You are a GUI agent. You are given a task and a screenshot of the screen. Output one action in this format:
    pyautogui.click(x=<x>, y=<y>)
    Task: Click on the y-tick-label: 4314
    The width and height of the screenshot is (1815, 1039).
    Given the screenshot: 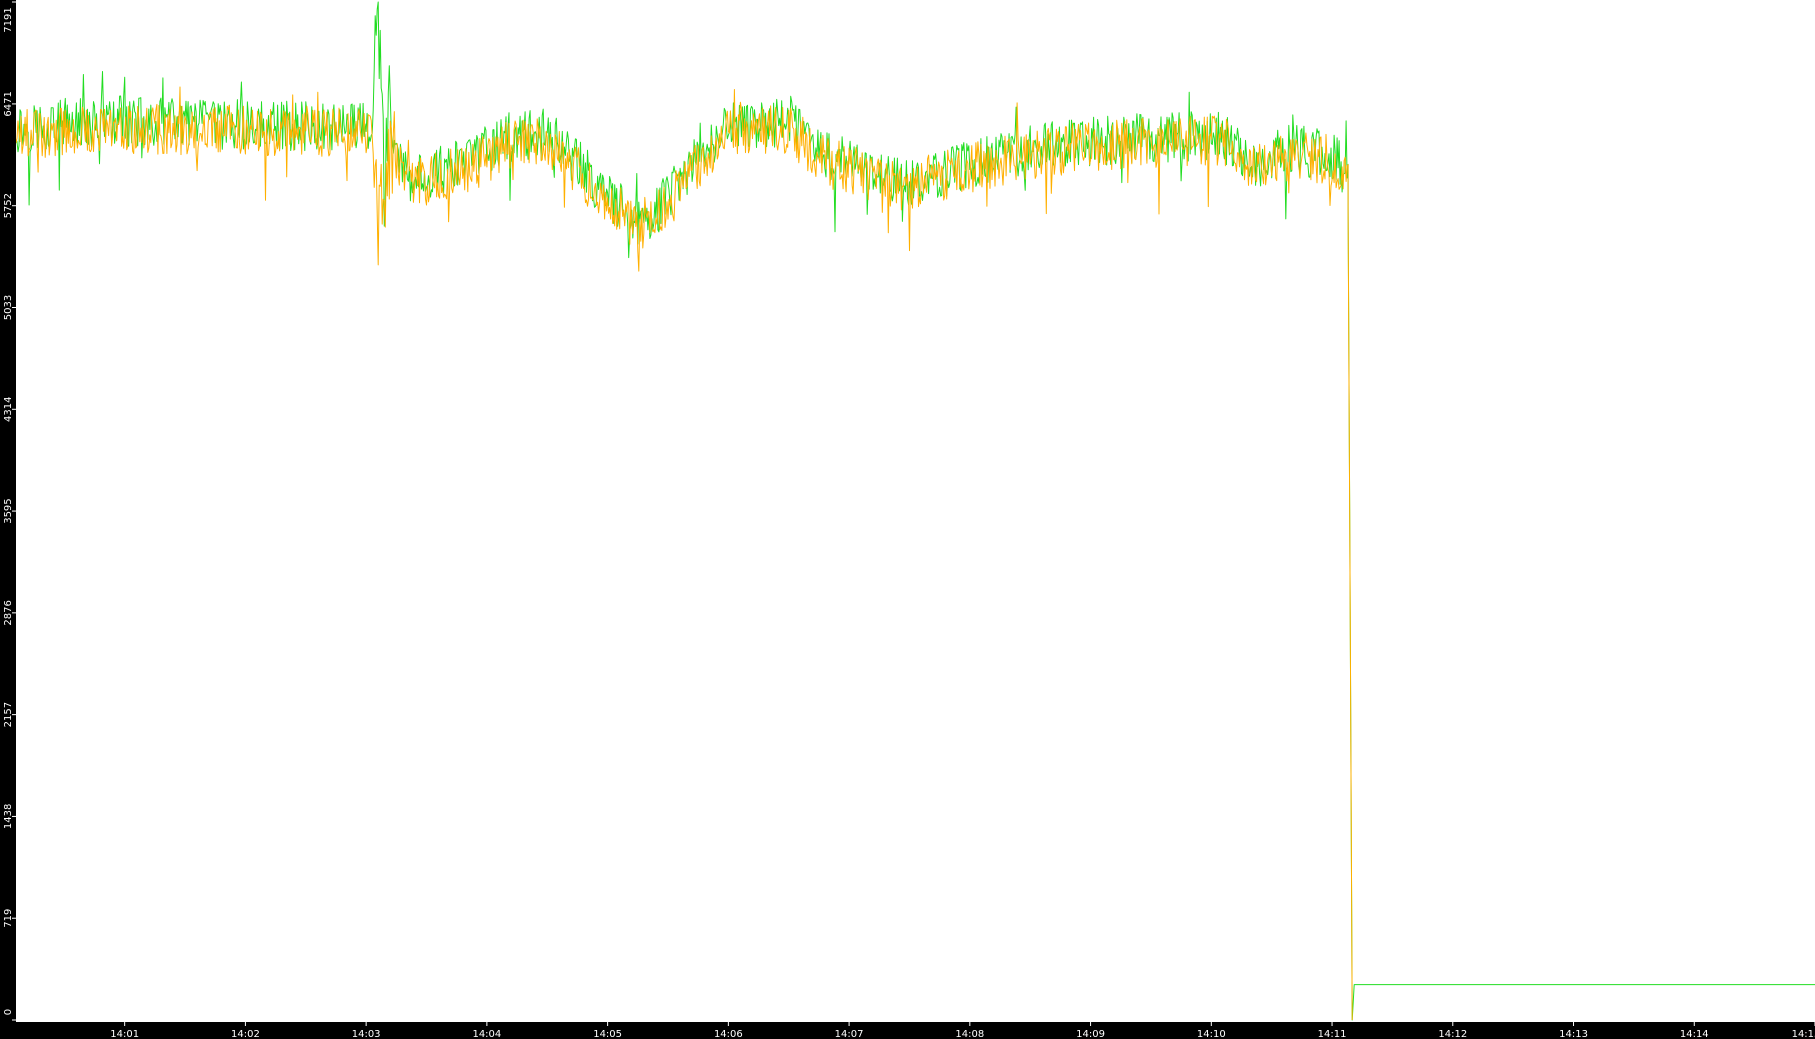 What is the action you would take?
    pyautogui.click(x=8, y=409)
    